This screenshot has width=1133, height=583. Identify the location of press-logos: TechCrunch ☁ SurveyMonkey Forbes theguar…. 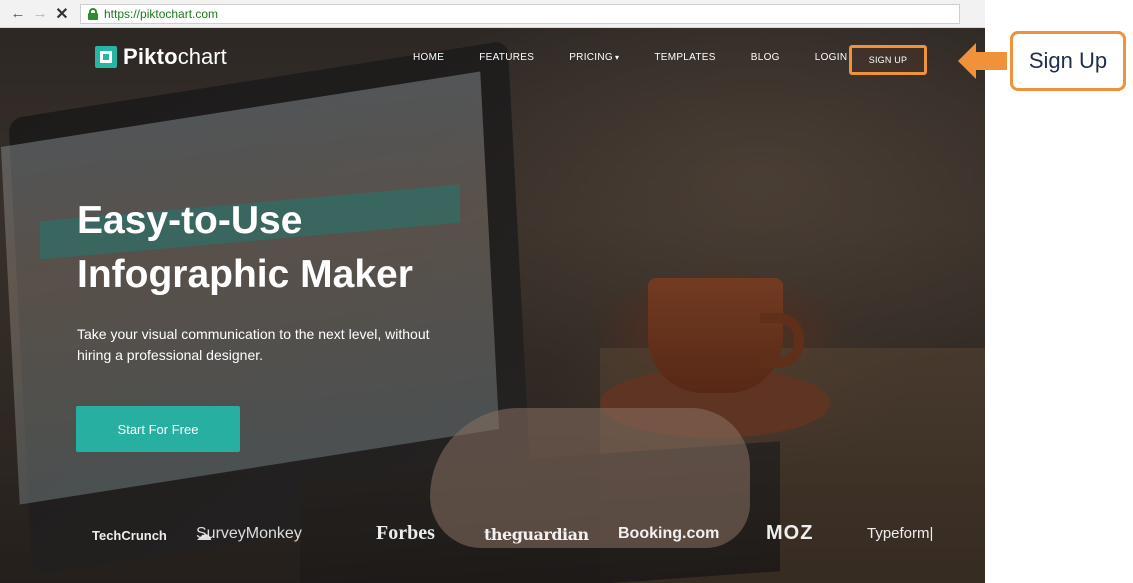
(492, 535).